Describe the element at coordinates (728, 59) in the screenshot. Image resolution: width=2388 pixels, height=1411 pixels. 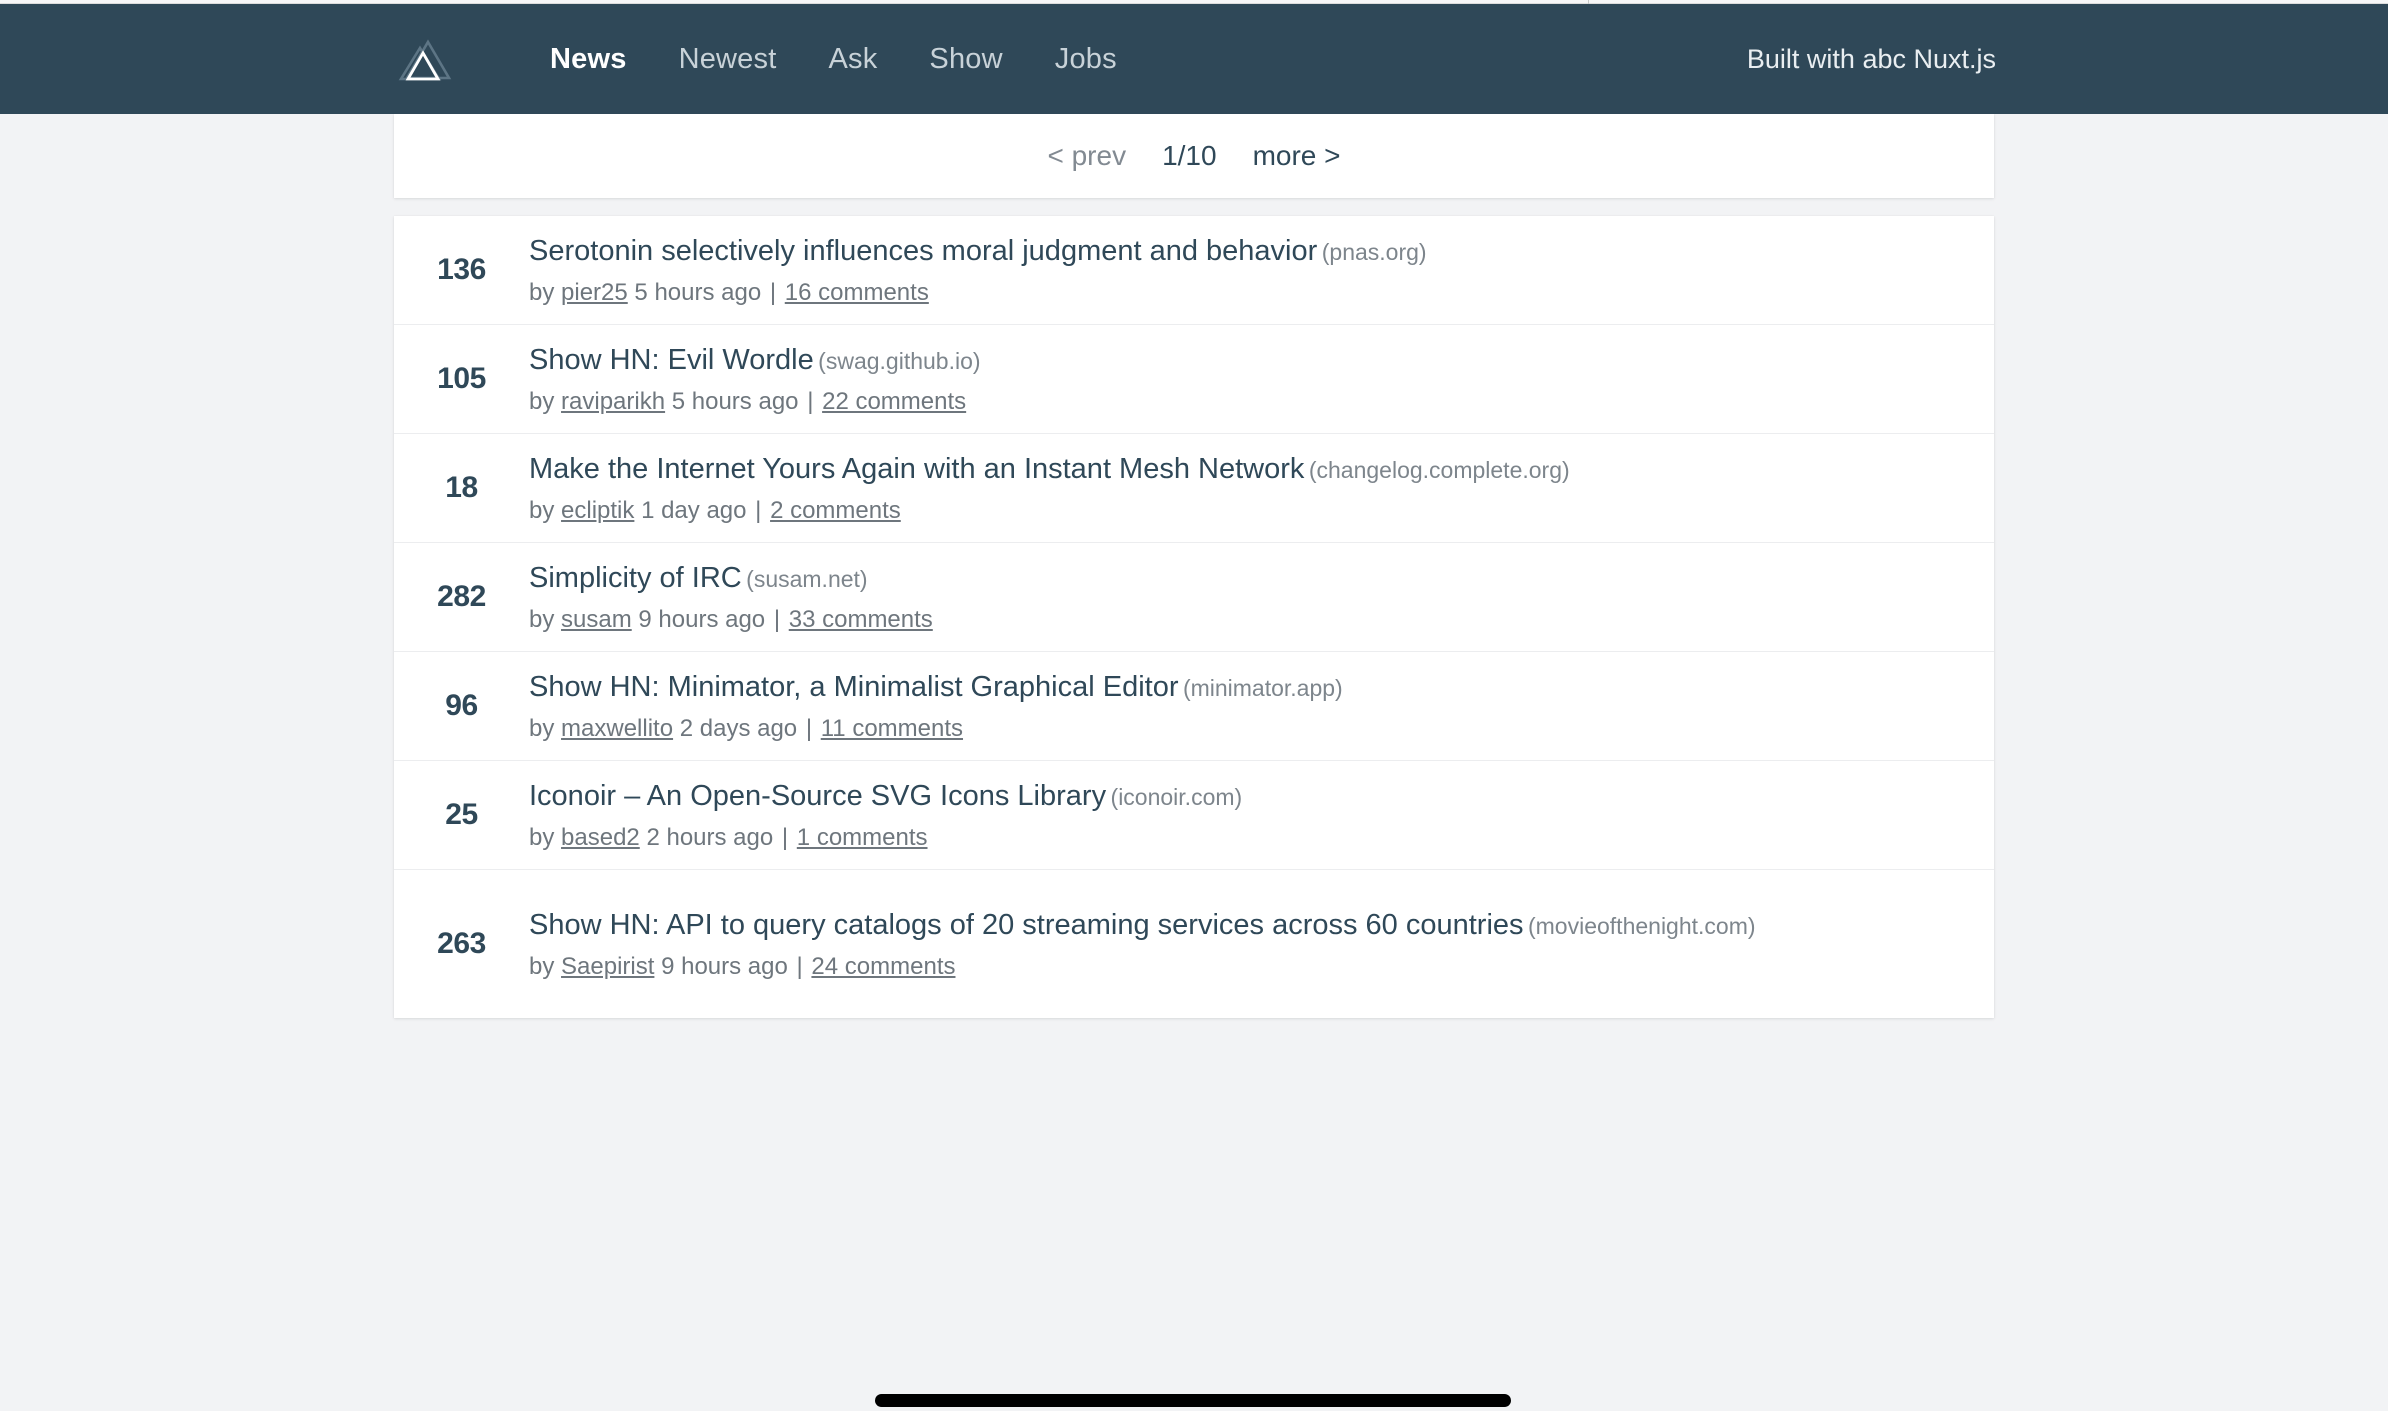
I see `nav-link-newest: Newest` at that location.